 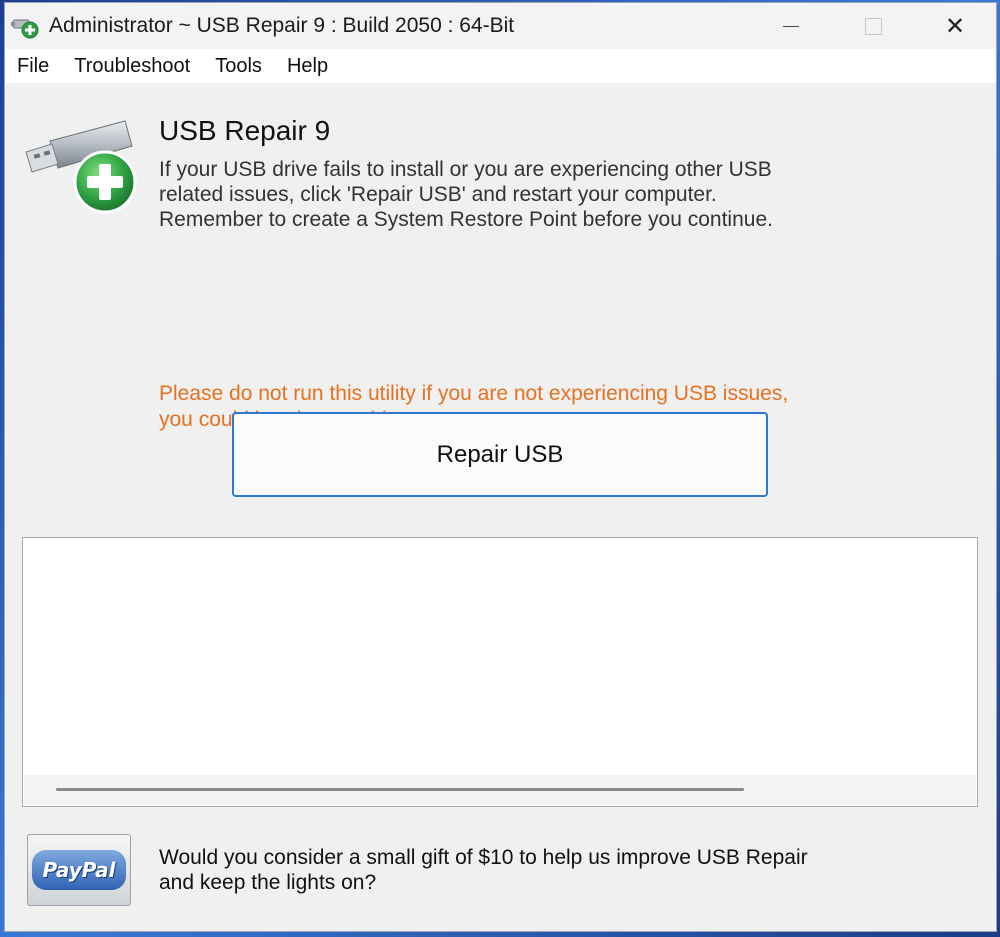 I want to click on page-title: USB Repair 9, so click(x=245, y=130).